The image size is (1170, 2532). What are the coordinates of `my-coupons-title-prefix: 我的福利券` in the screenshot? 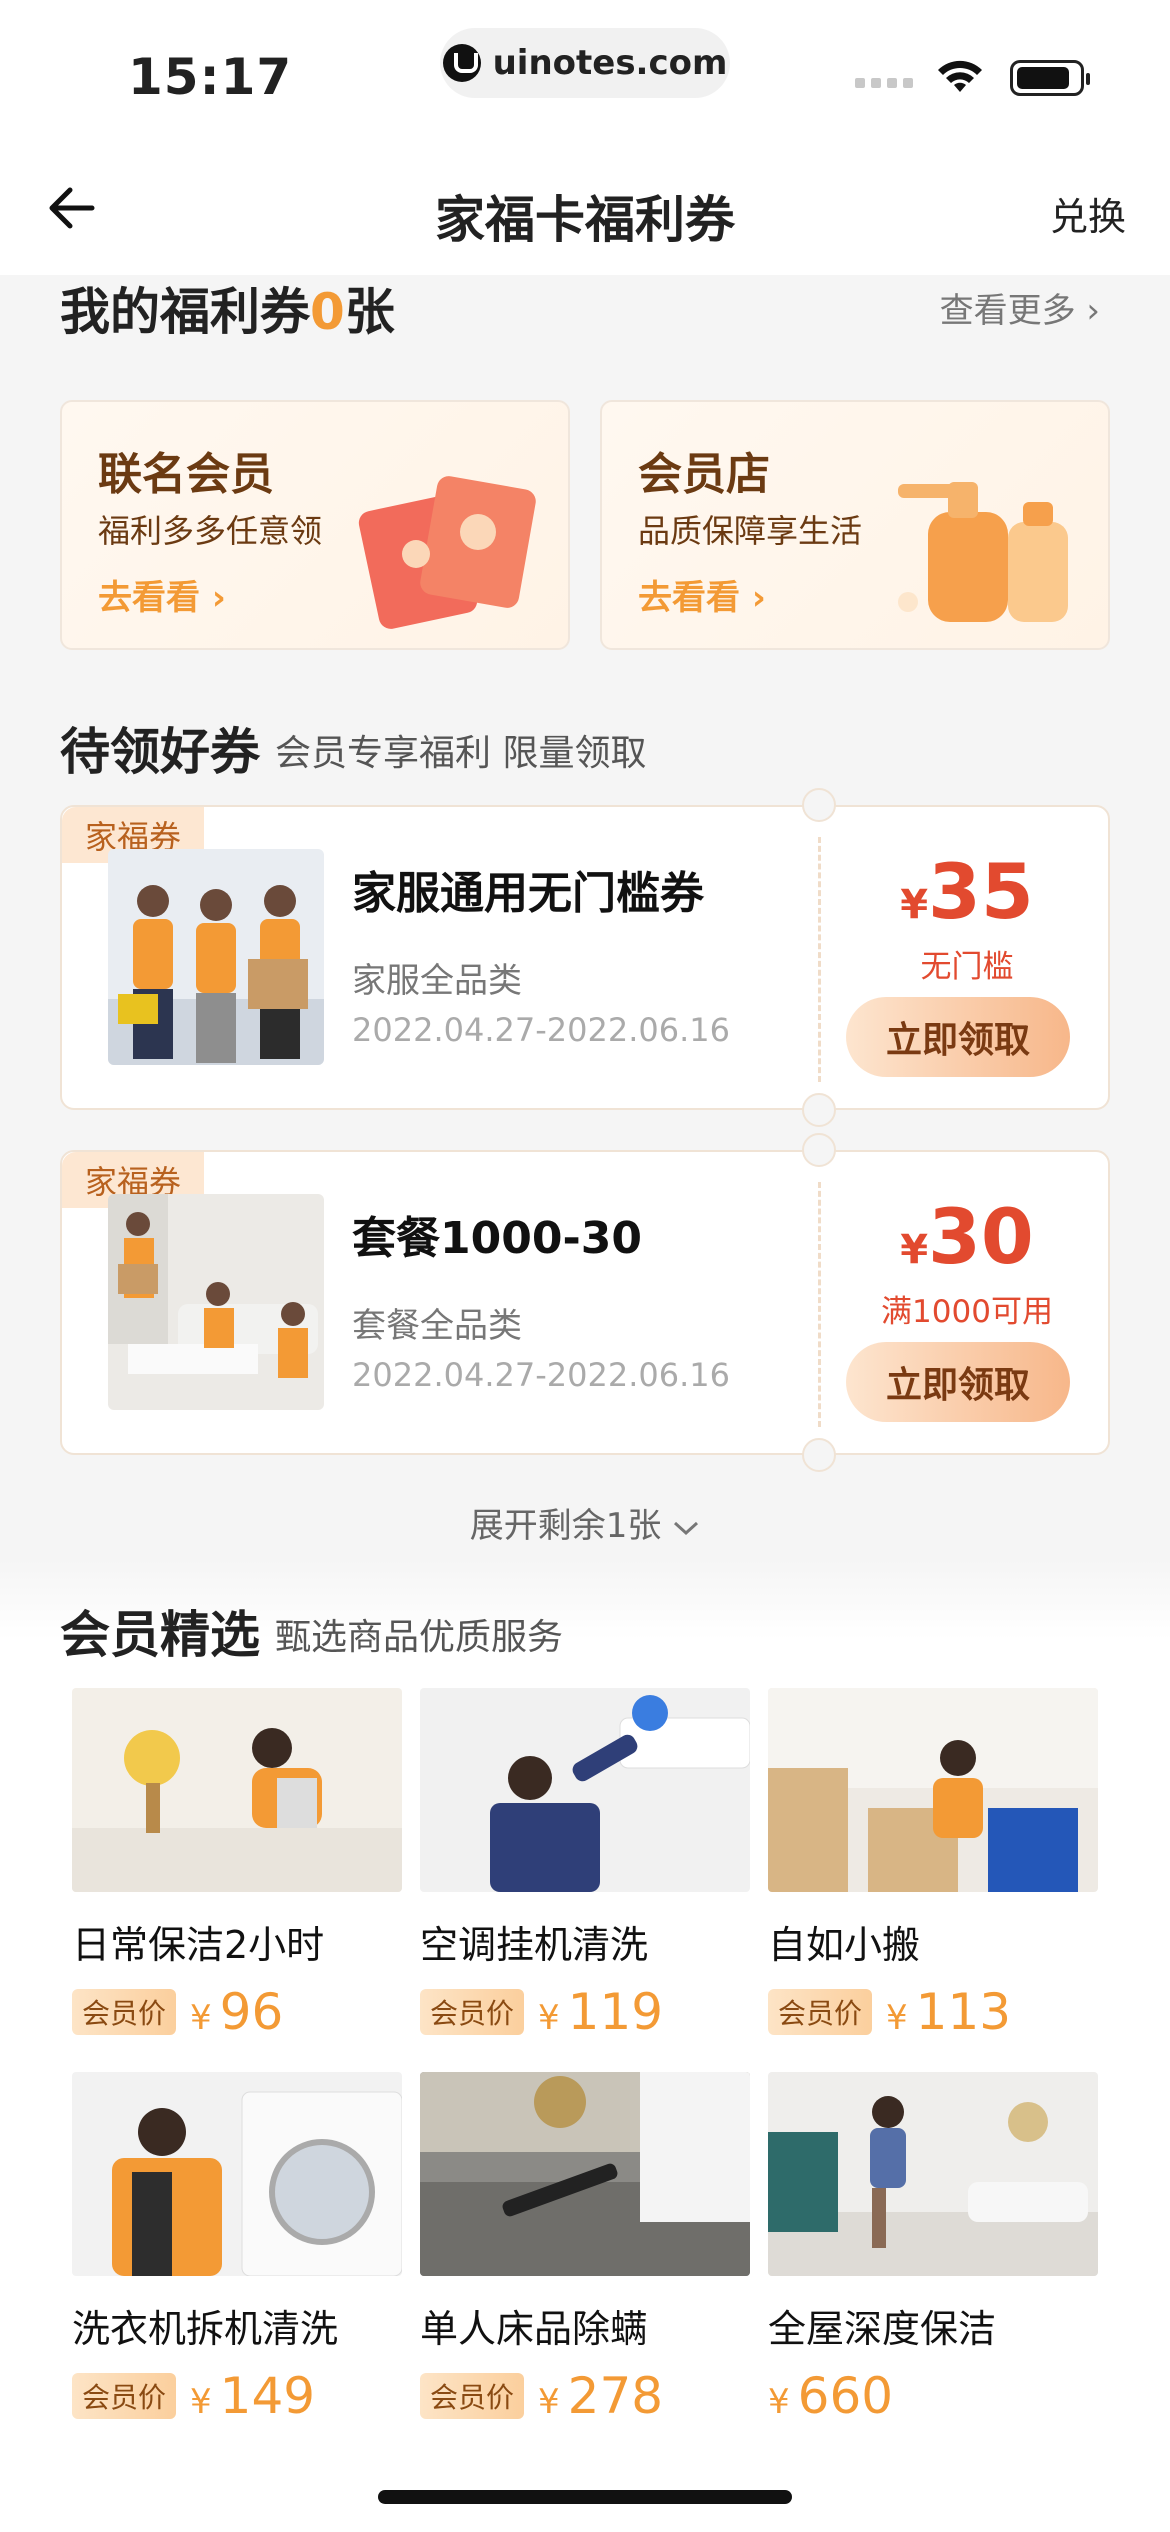 It's located at (185, 312).